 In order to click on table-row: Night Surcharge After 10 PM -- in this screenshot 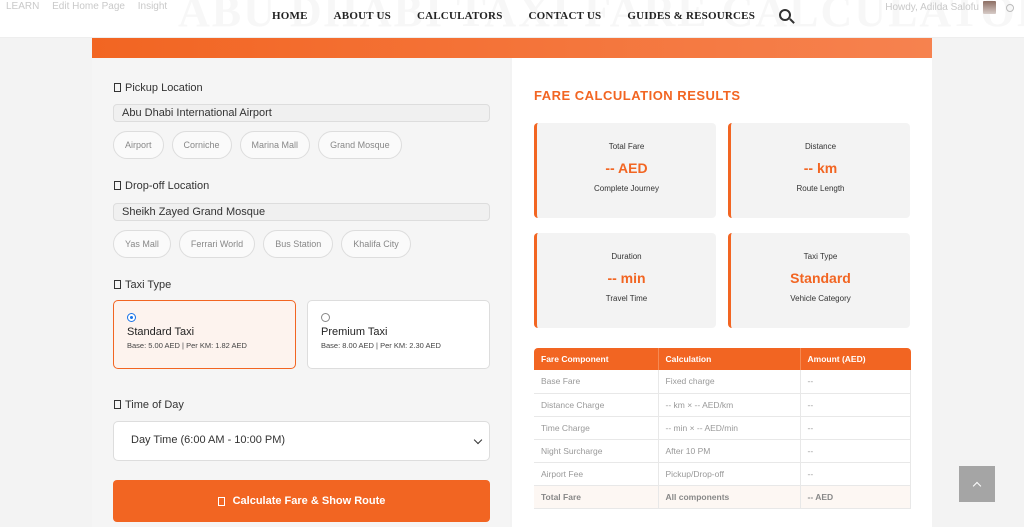, I will do `click(722, 451)`.